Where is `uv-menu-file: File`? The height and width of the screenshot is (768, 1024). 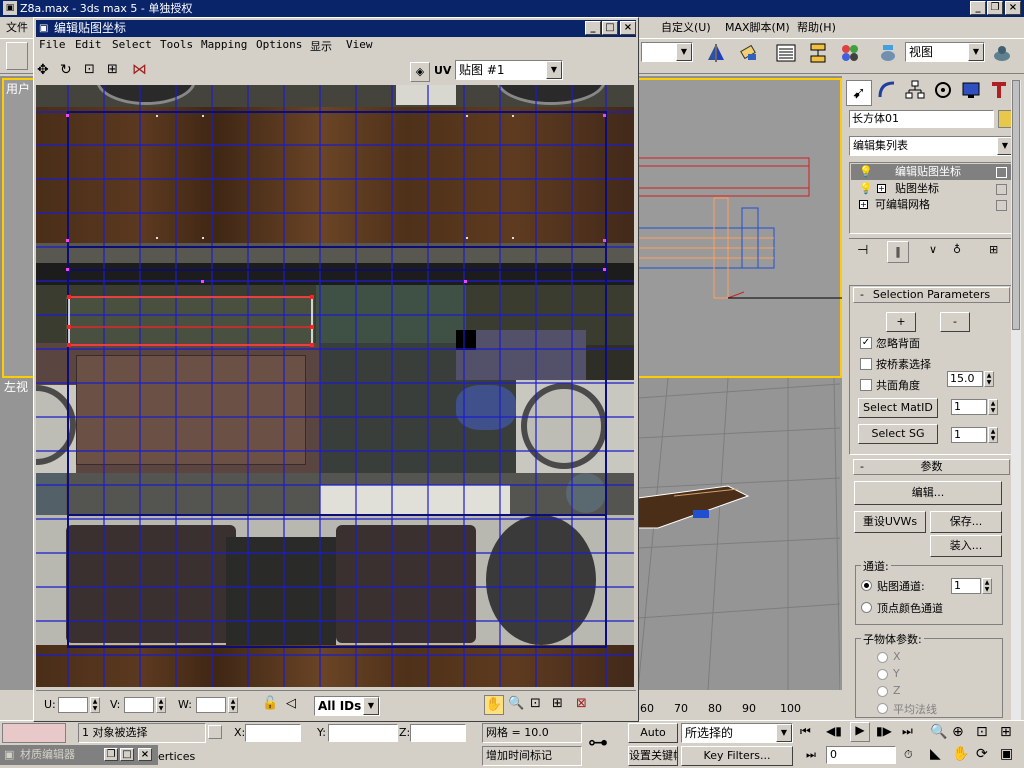 uv-menu-file: File is located at coordinates (52, 44).